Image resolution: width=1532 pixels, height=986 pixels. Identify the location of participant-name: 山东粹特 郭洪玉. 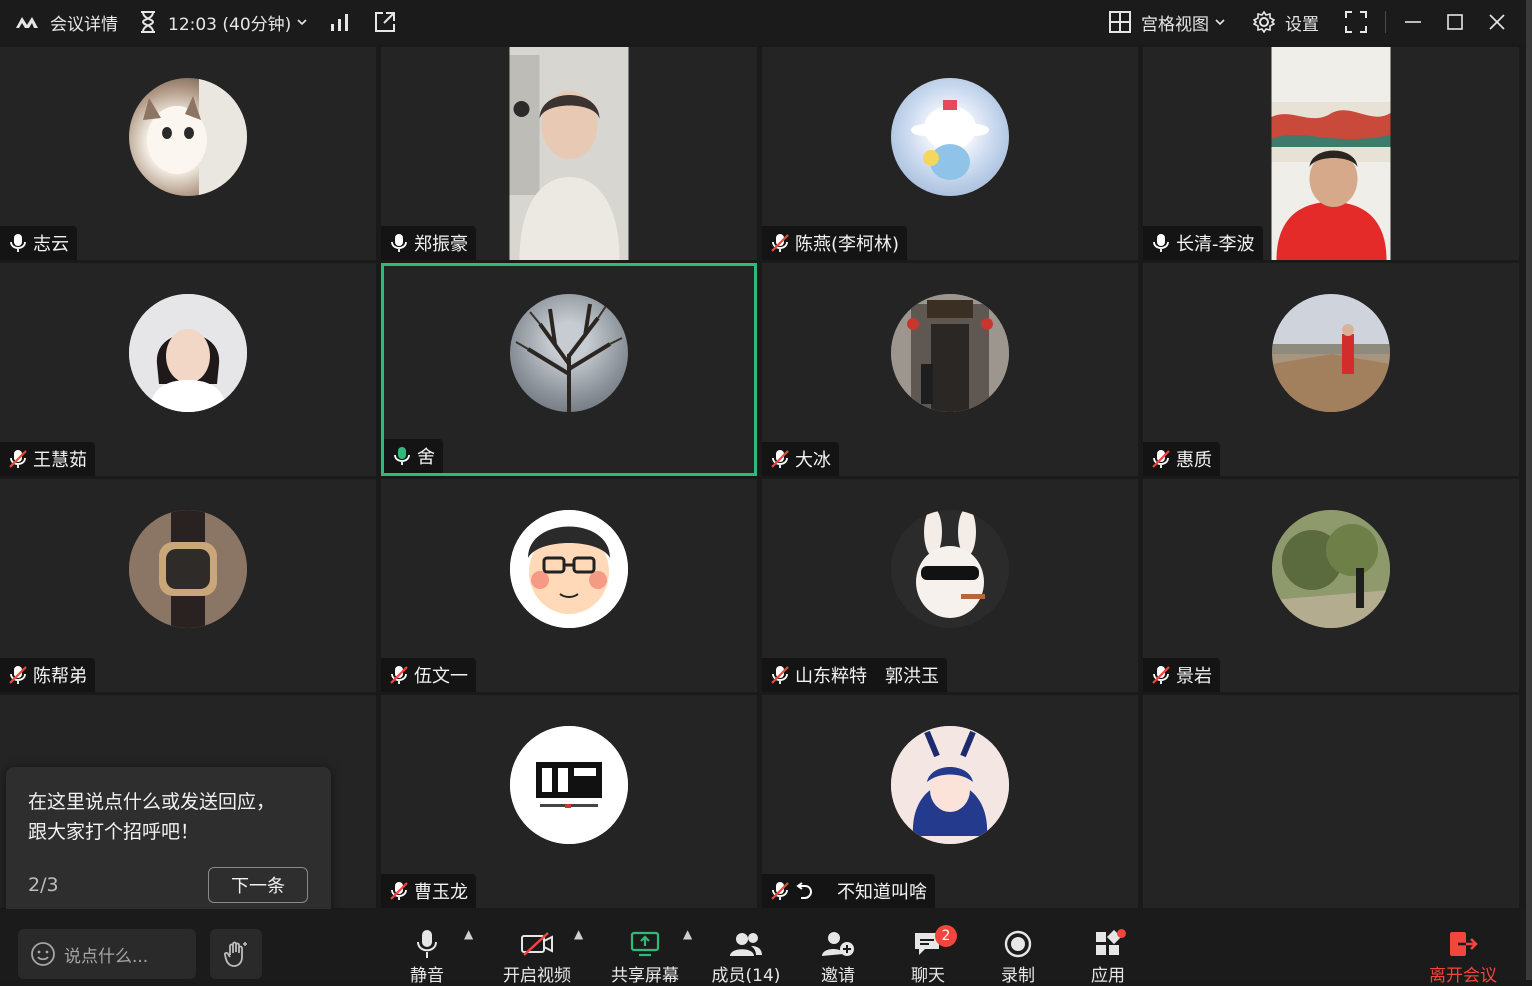
(867, 676).